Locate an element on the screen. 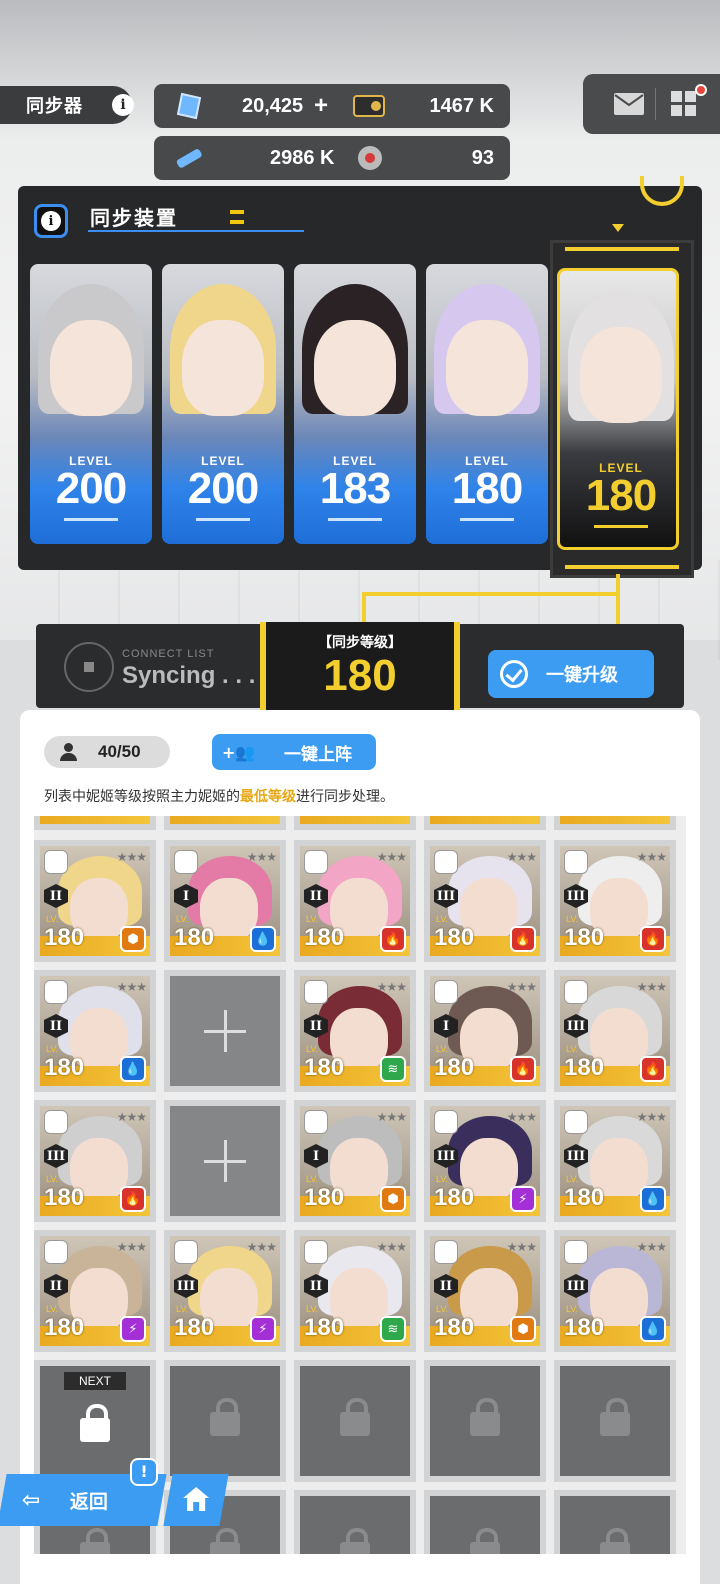 The width and height of the screenshot is (720, 1584). core-dust-icon is located at coordinates (370, 158).